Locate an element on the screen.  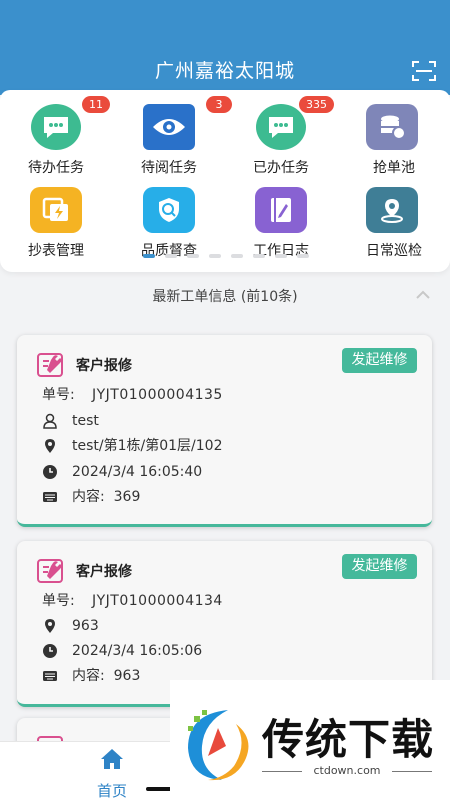
grid-item-meter: 抄表管理 is located at coordinates (50, 223).